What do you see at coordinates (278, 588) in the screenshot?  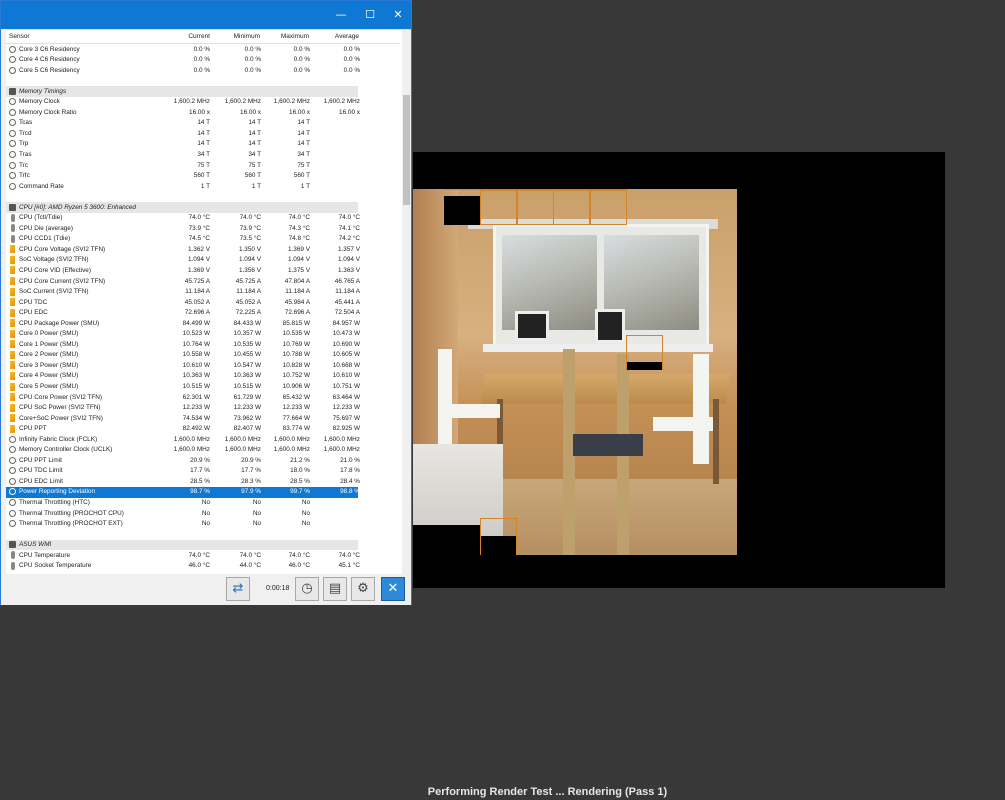 I see `elapsed-timer: 0:00:18` at bounding box center [278, 588].